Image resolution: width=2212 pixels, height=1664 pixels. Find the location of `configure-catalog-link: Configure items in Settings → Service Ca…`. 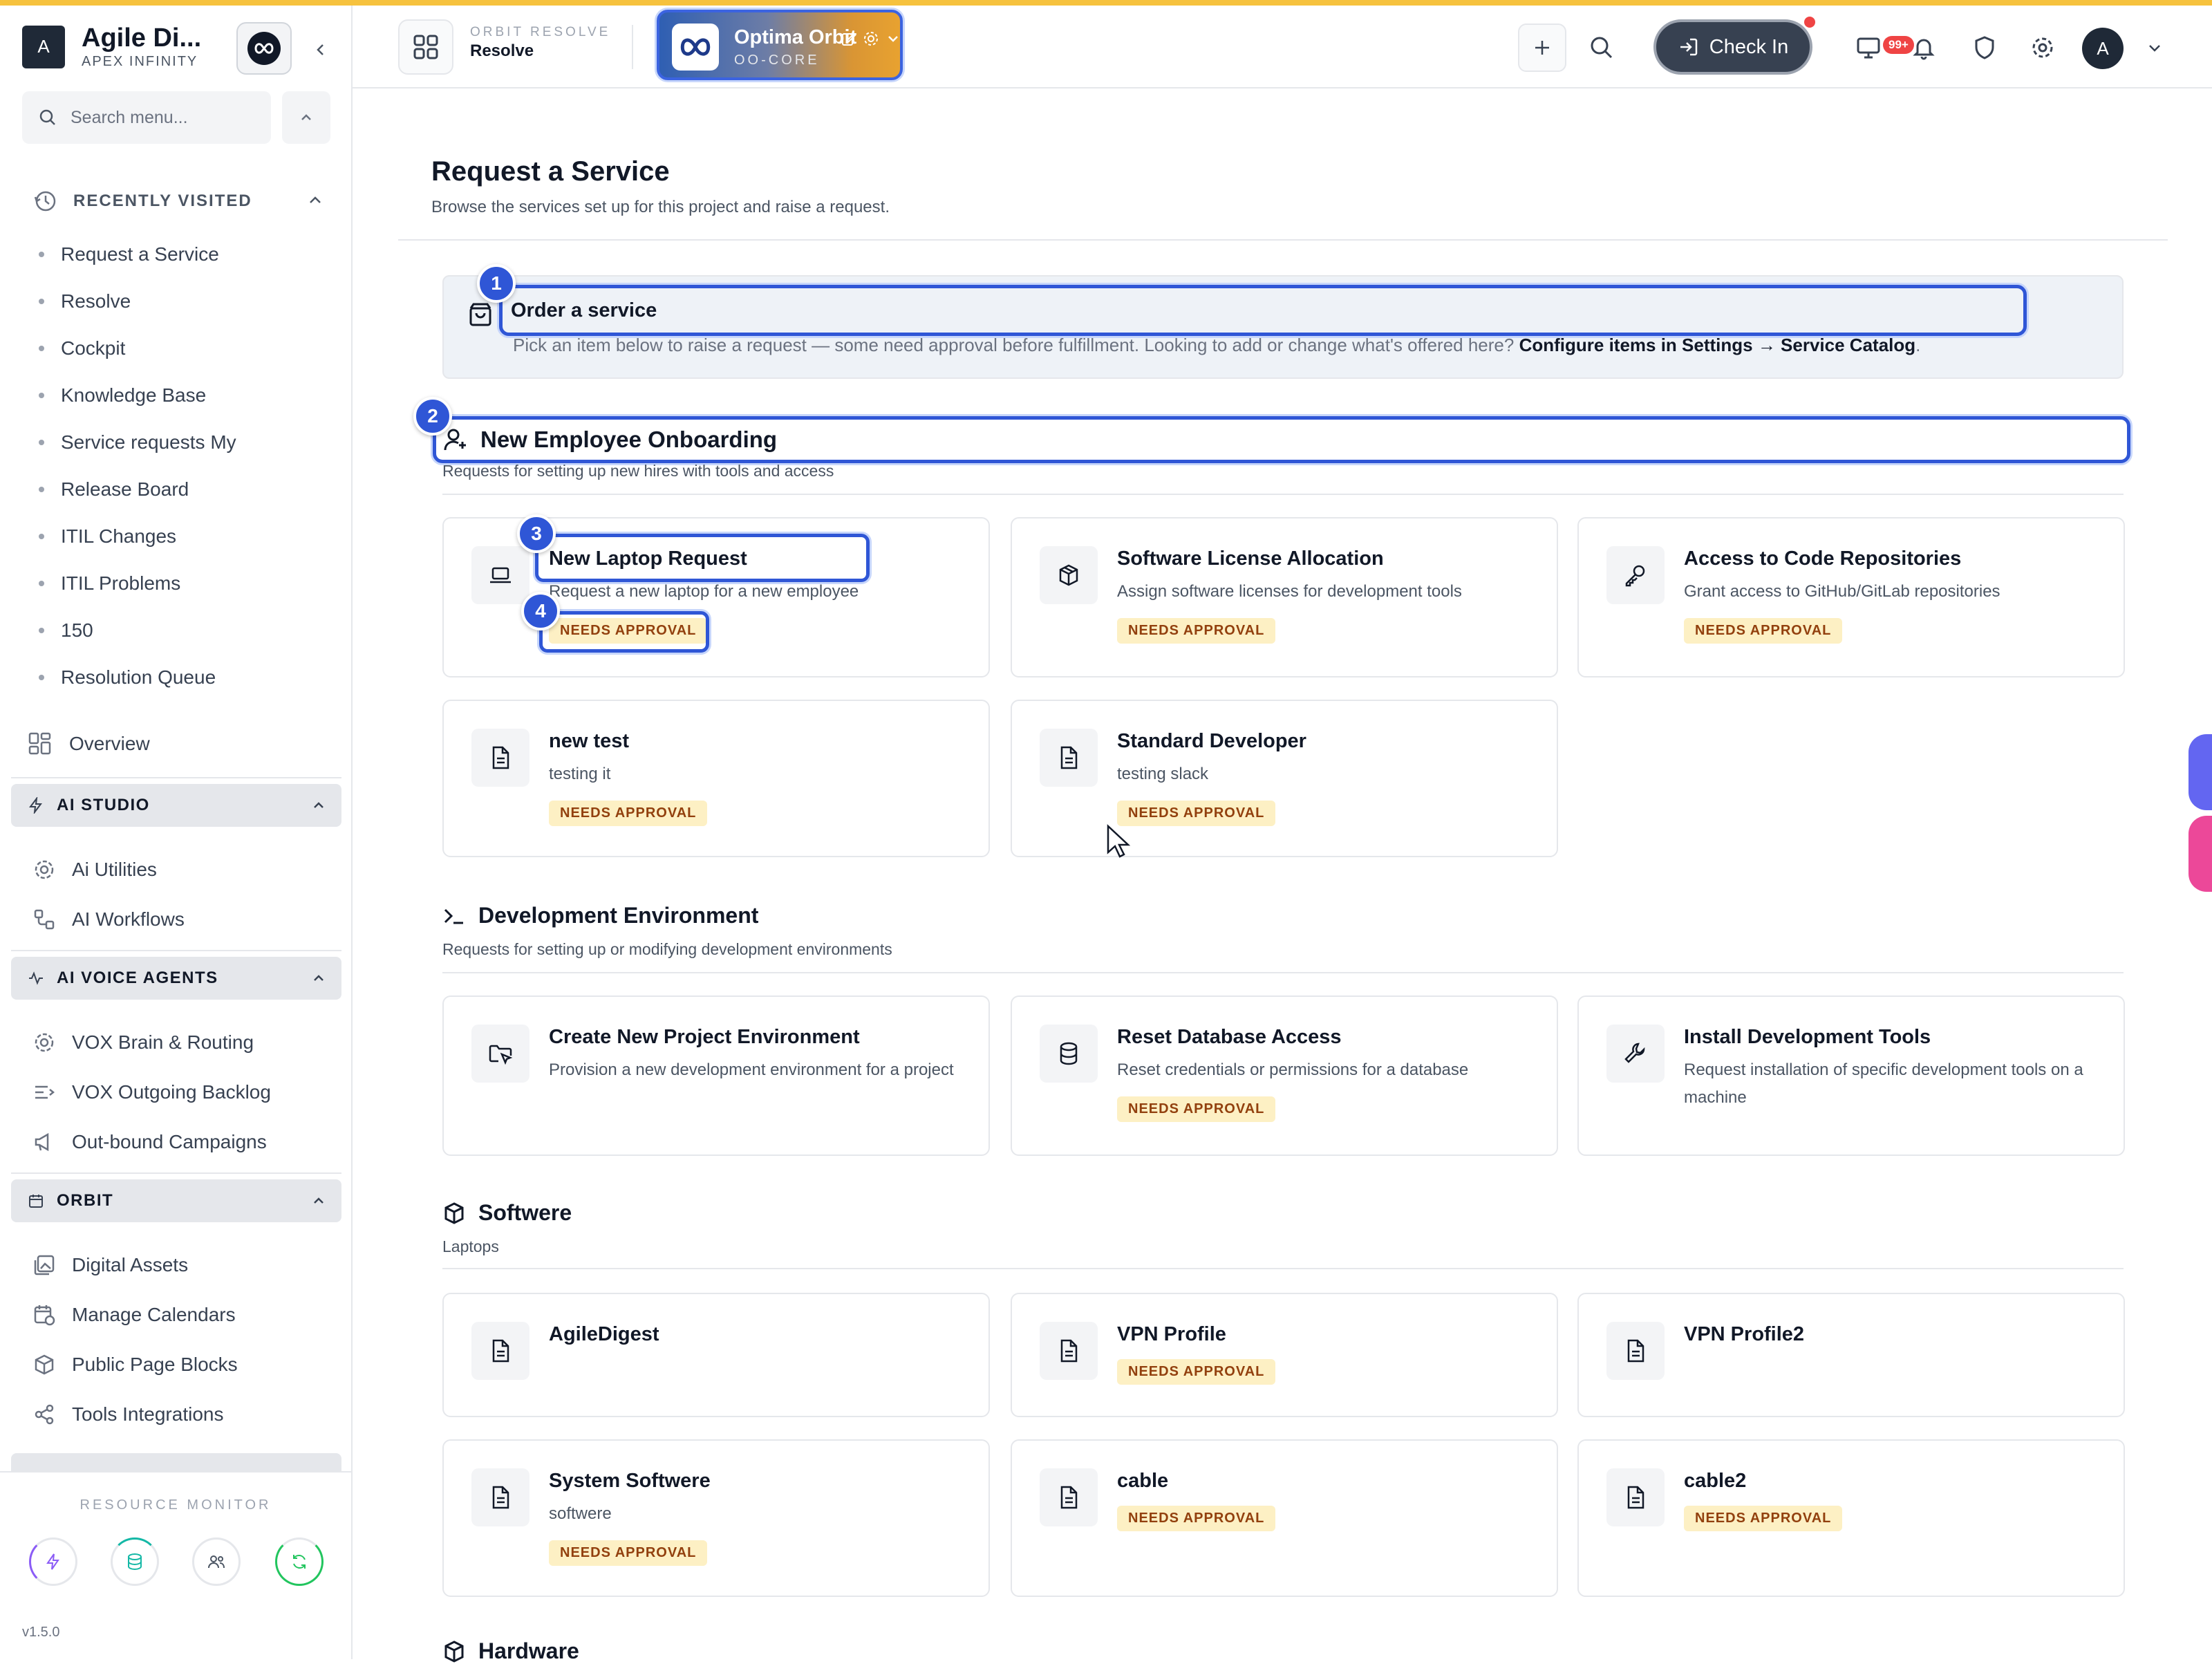

configure-catalog-link: Configure items in Settings → Service Ca… is located at coordinates (1718, 345).